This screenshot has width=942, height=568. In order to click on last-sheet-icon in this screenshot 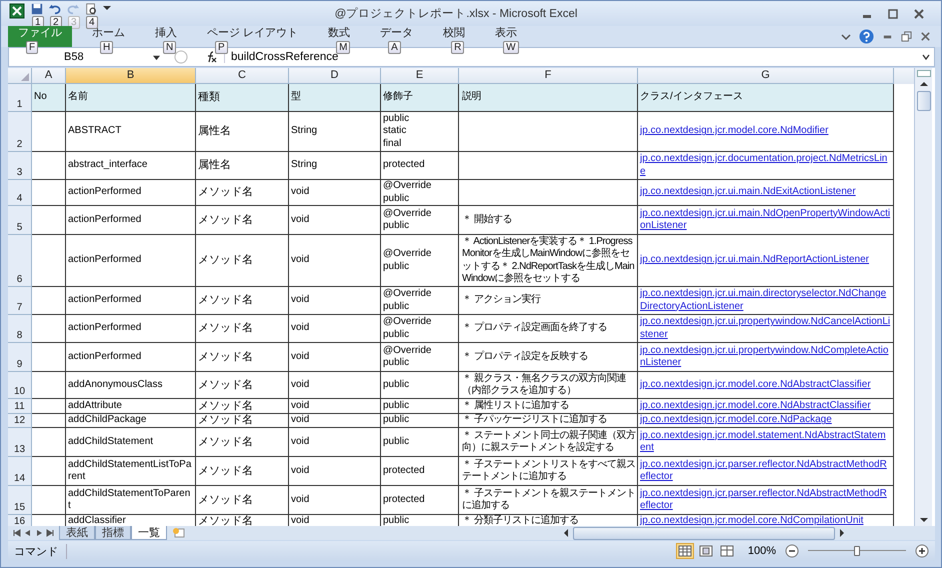, I will do `click(50, 533)`.